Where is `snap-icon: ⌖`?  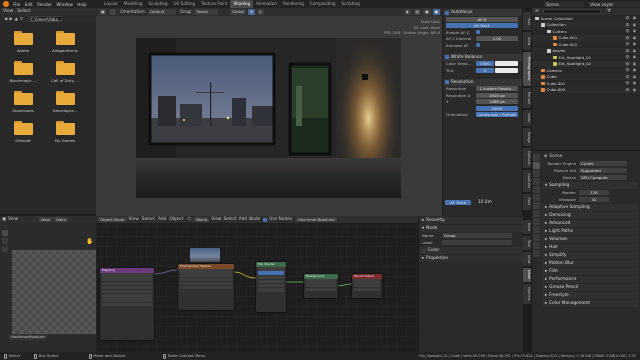 snap-icon: ⌖ is located at coordinates (251, 12).